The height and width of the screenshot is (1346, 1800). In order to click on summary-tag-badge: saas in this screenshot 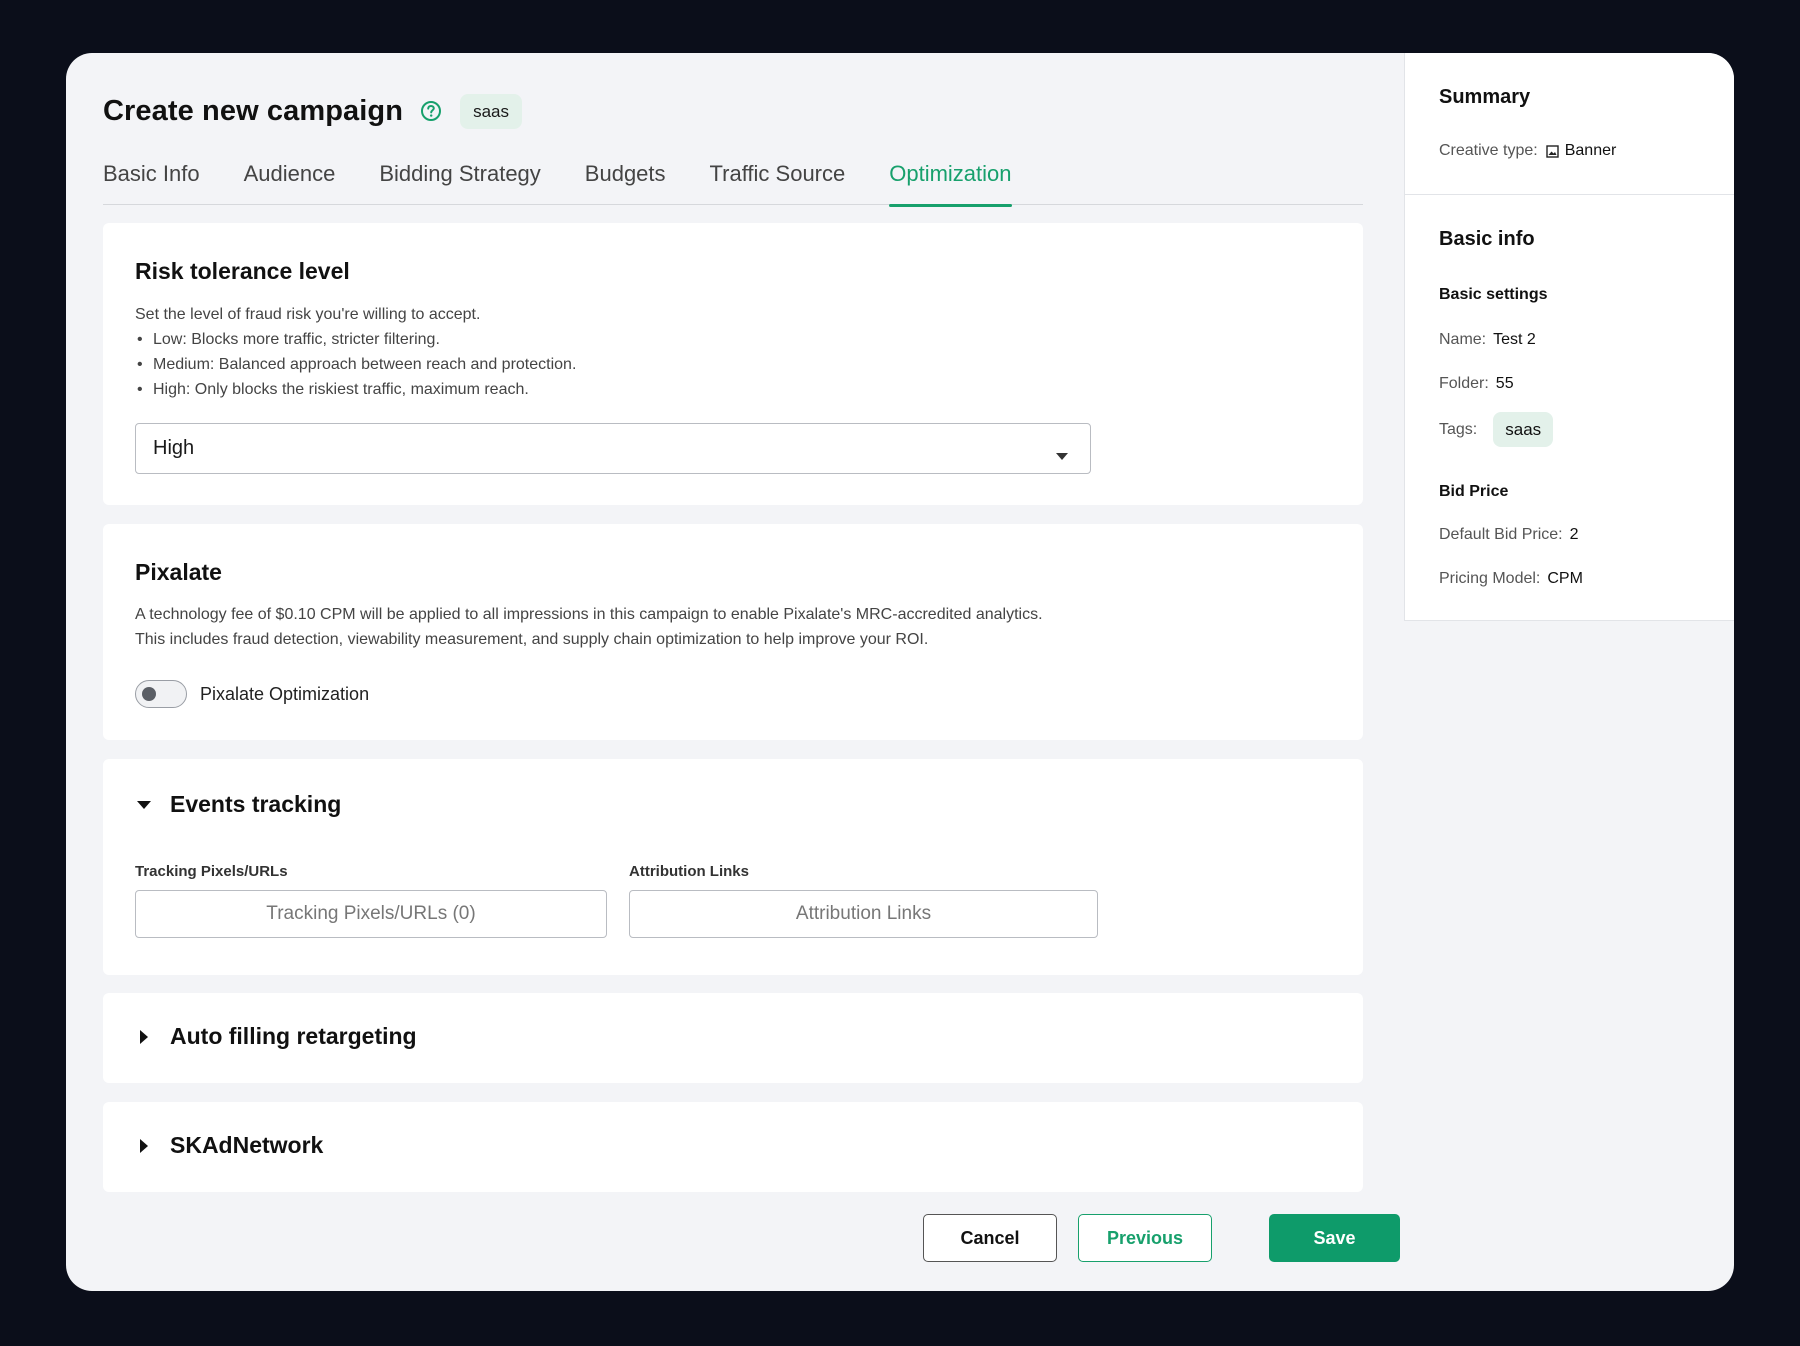, I will do `click(1523, 429)`.